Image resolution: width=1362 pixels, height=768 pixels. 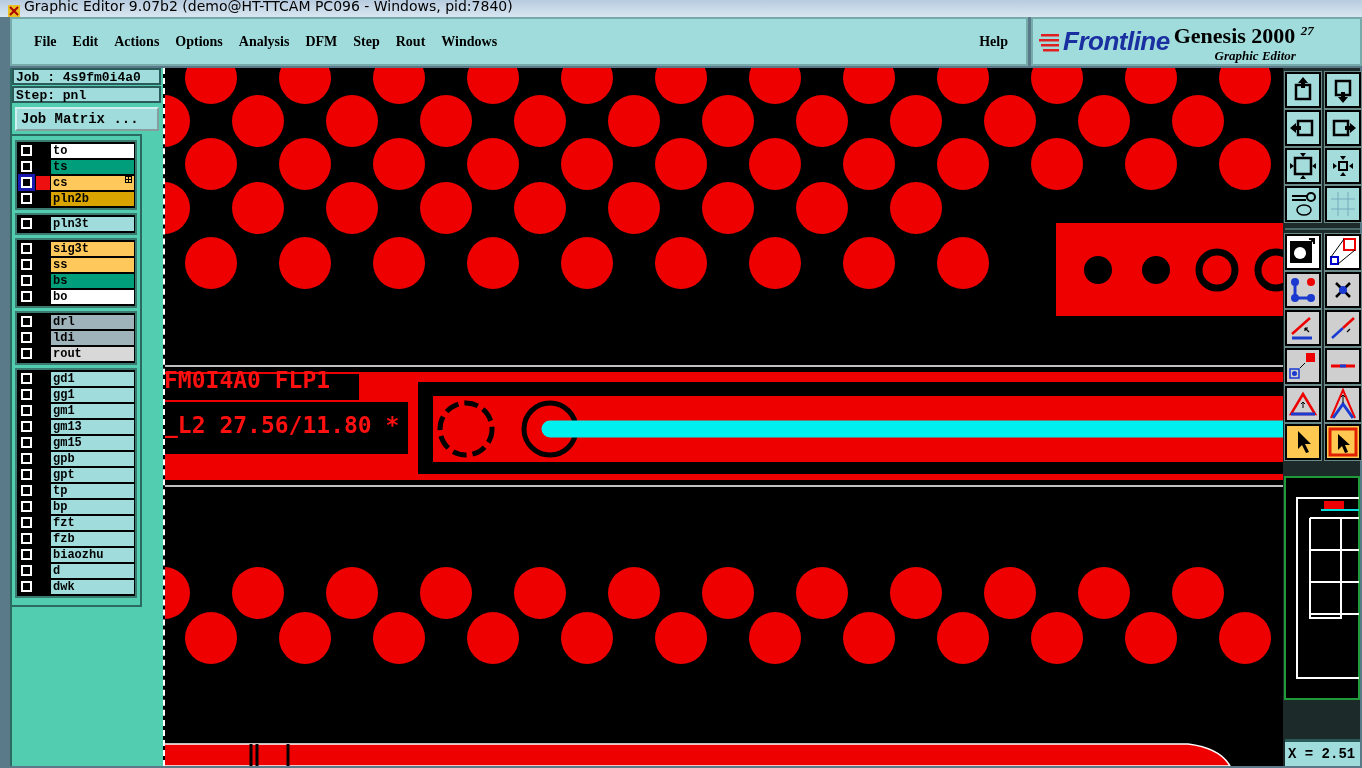 I want to click on peak-icon, so click(x=1343, y=404).